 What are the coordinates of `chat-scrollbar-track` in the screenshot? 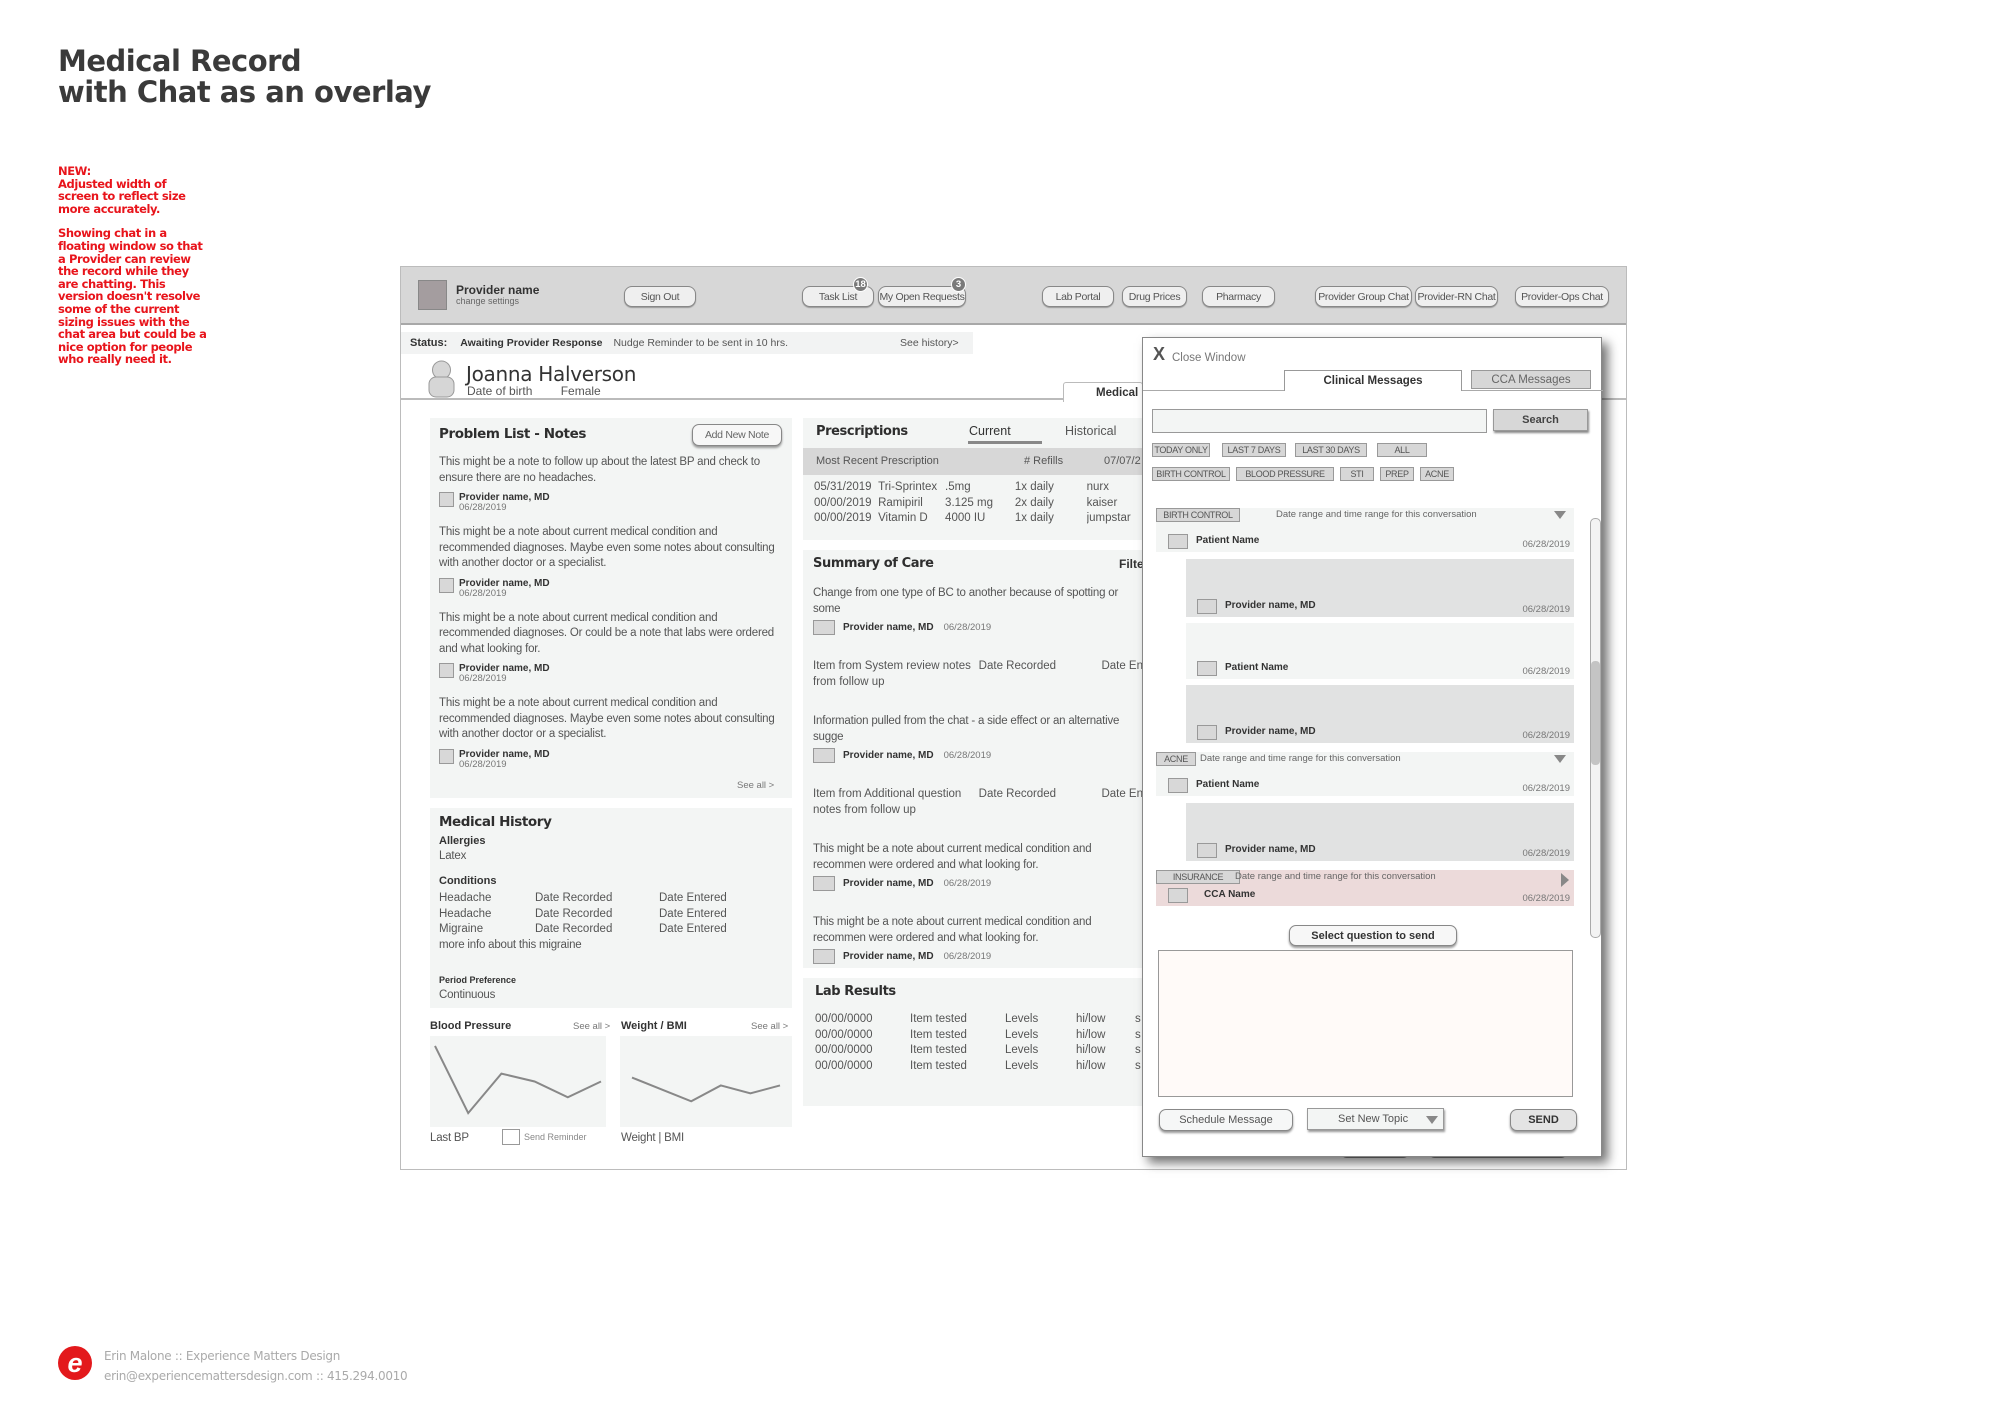 It's located at (1595, 728).